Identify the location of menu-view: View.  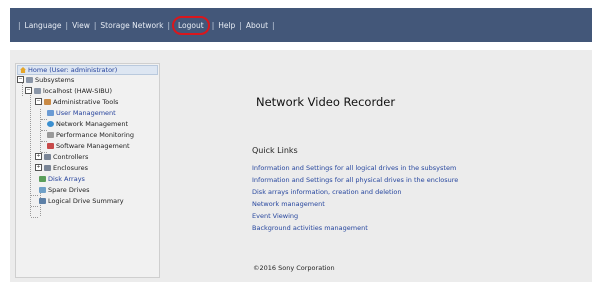
(81, 25).